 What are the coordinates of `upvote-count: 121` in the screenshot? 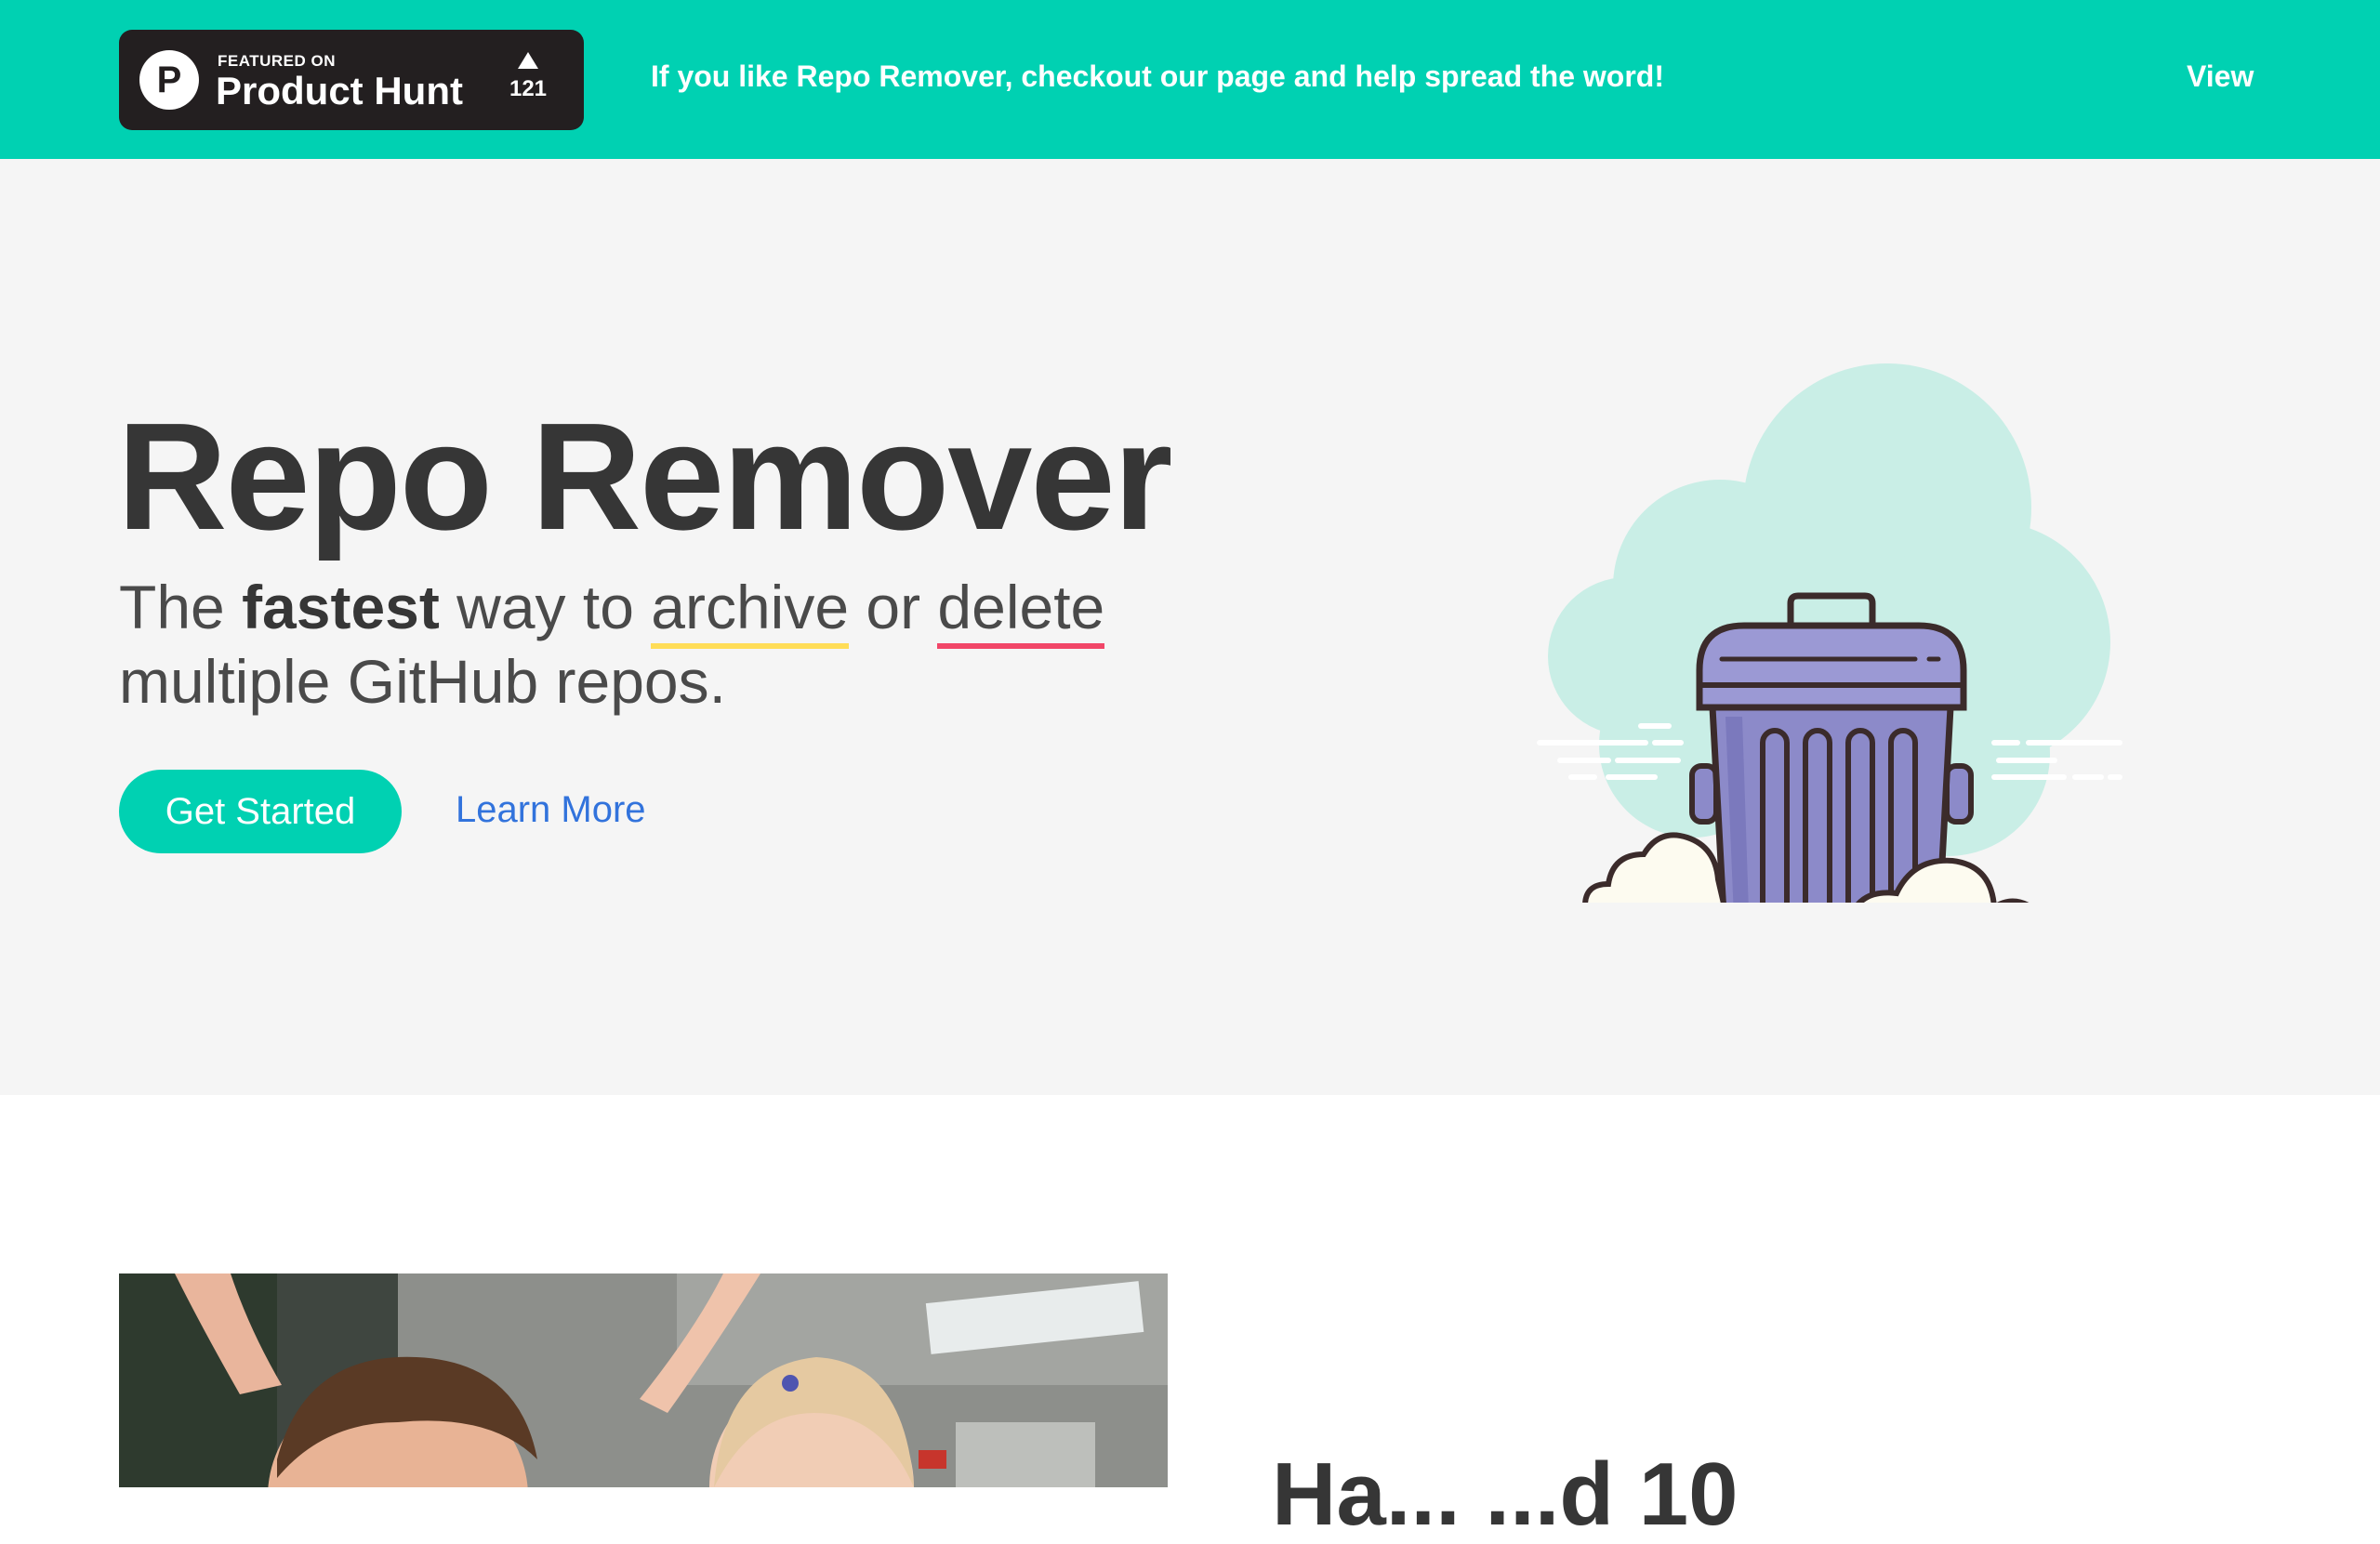 It's located at (528, 88).